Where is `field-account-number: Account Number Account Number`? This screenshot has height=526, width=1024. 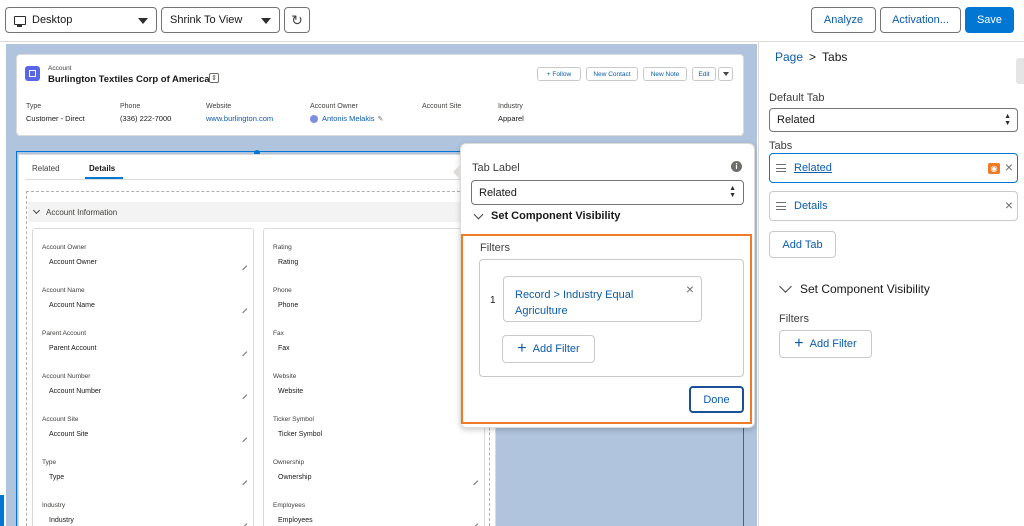
field-account-number: Account Number Account Number is located at coordinates (71, 384).